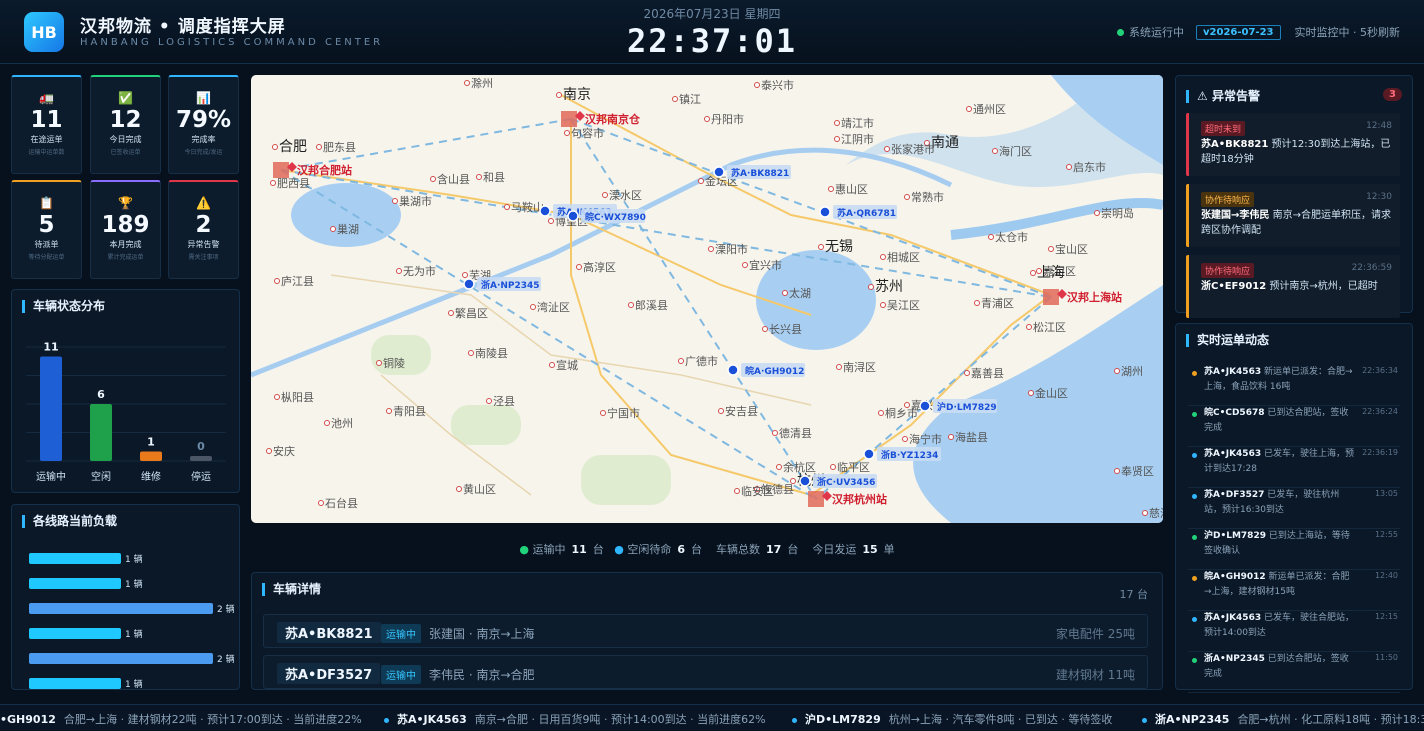 The width and height of the screenshot is (1424, 731). I want to click on kpi-label: 异常告警, so click(203, 244).